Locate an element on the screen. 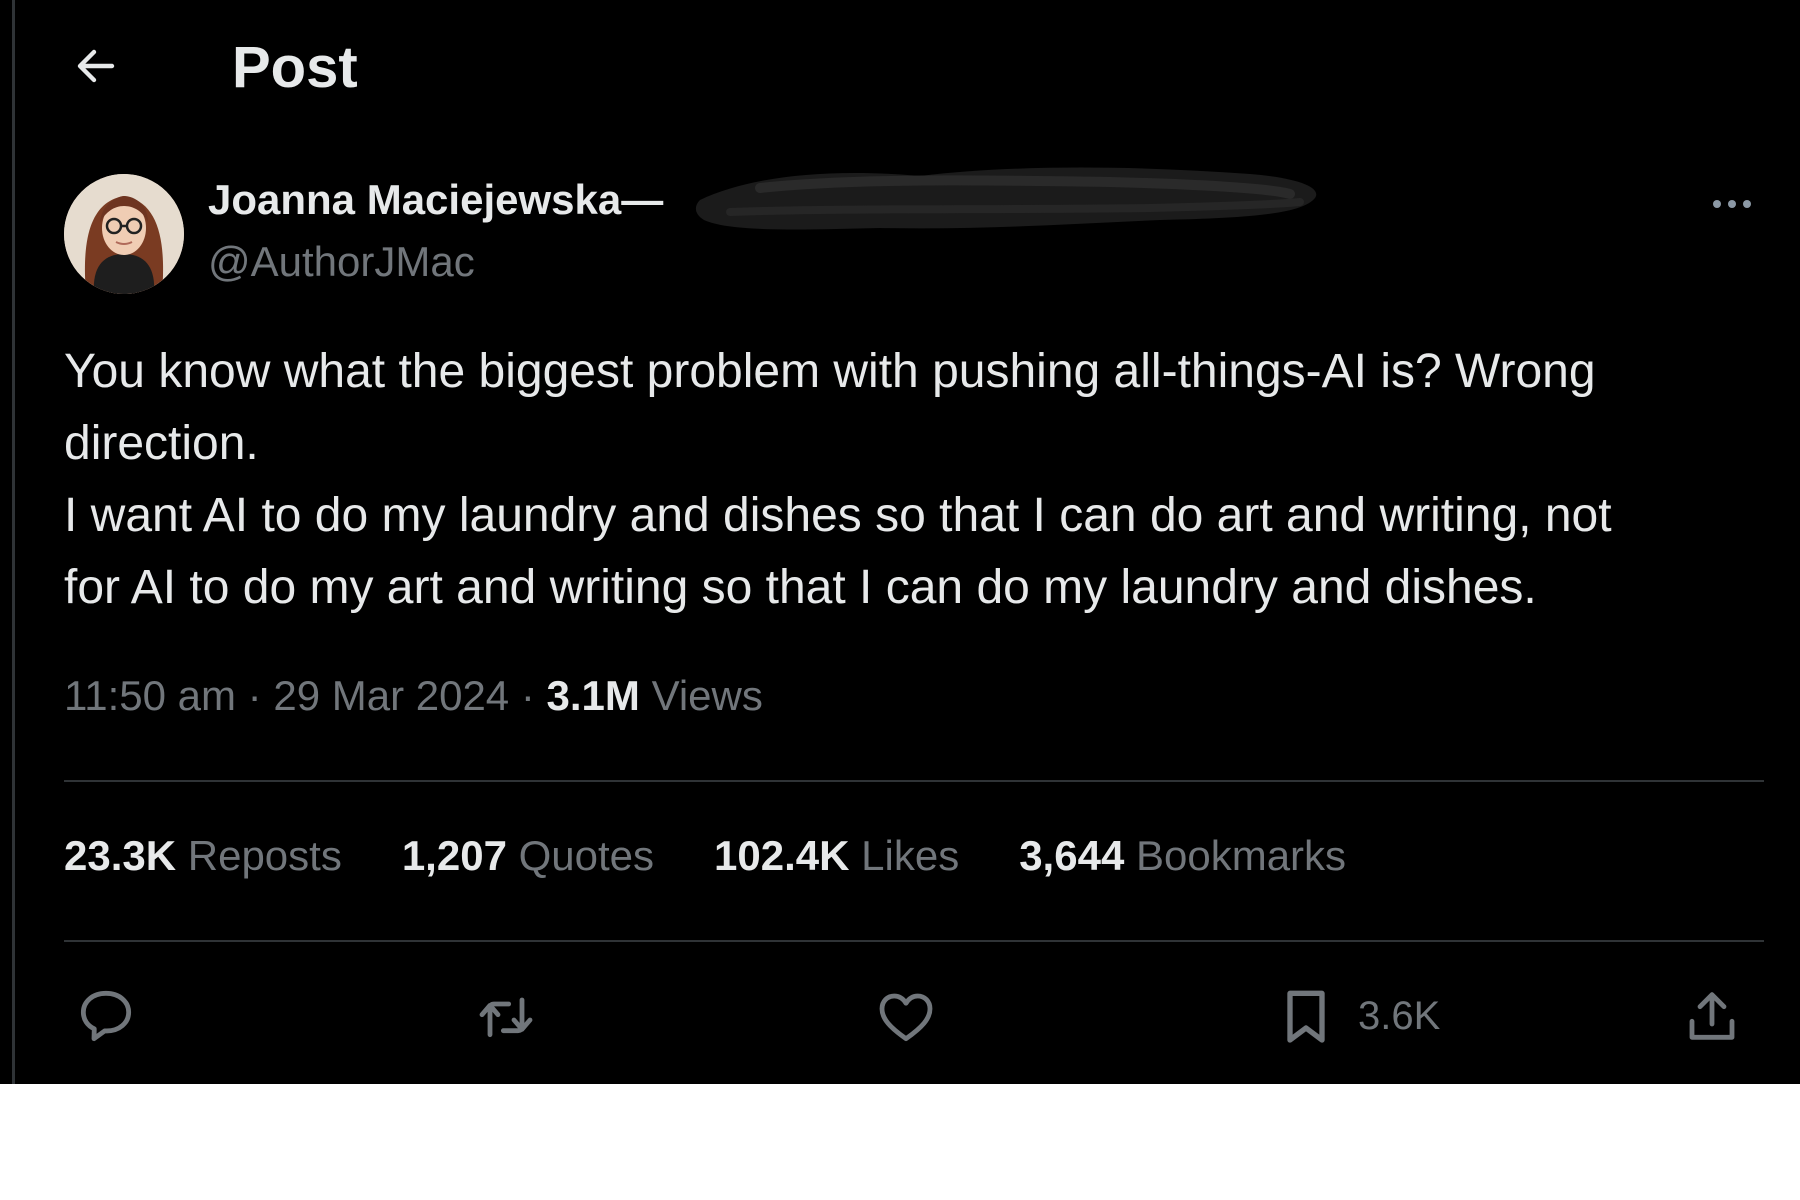 This screenshot has height=1200, width=1800. header: Post is located at coordinates (900, 60).